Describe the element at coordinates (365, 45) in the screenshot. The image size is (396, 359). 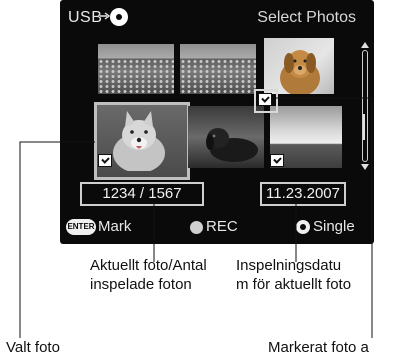
I see `scroll-up-icon` at that location.